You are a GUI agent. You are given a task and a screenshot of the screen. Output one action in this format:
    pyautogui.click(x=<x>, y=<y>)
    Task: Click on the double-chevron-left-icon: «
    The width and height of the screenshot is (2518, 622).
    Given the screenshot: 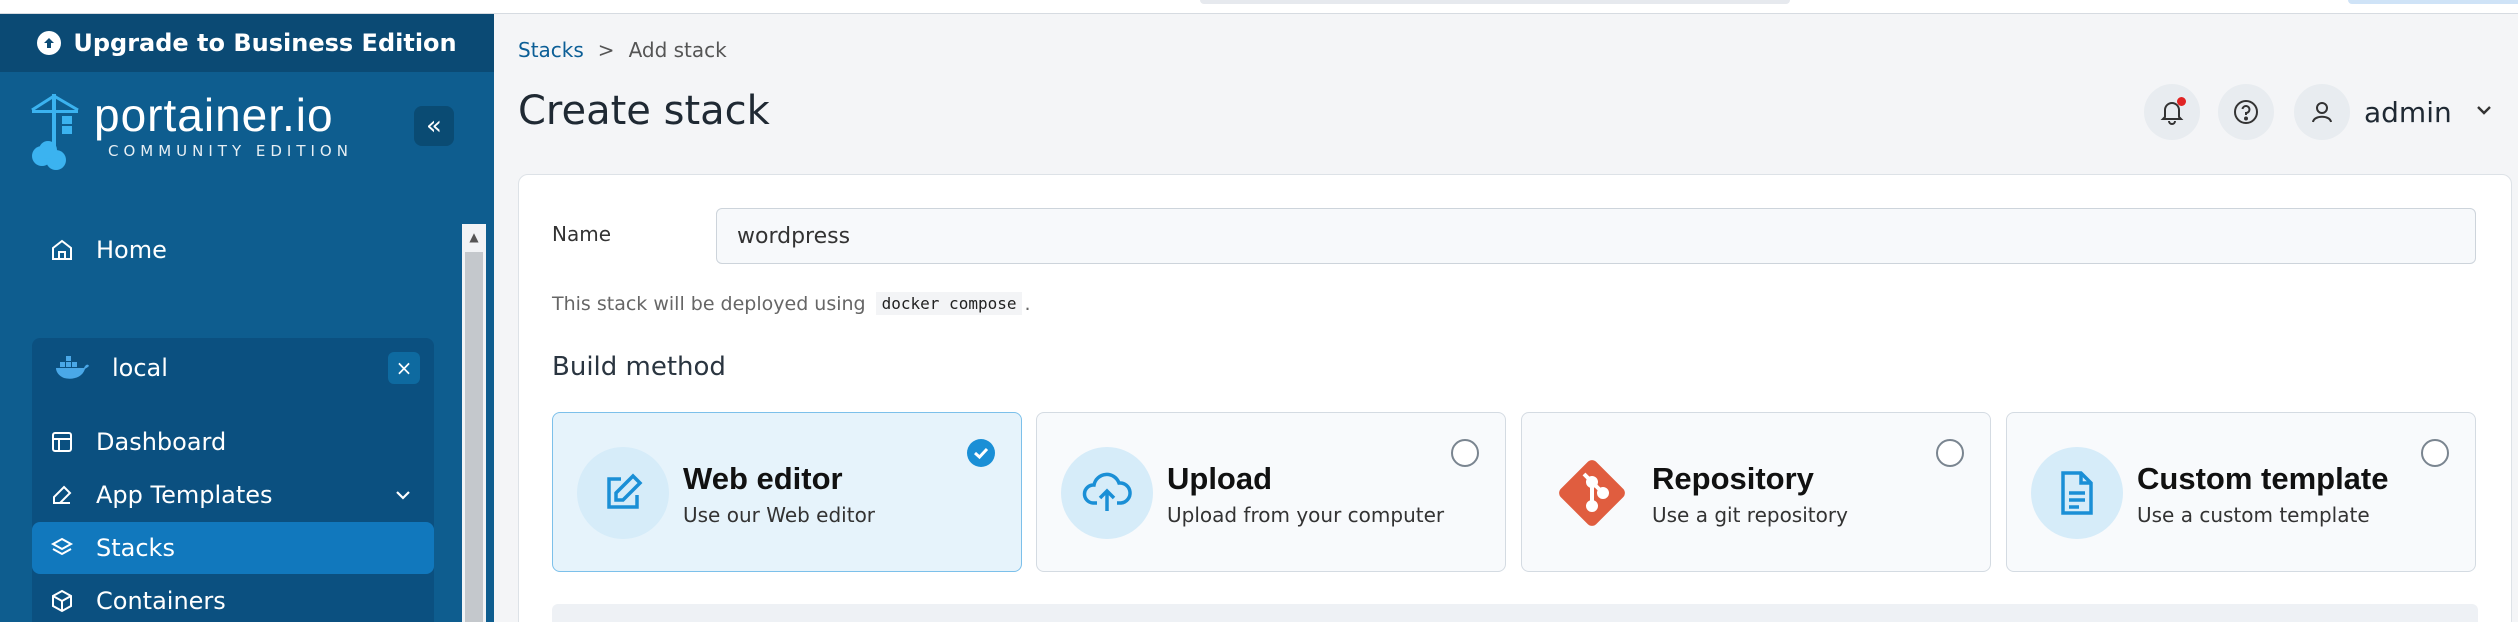 What is the action you would take?
    pyautogui.click(x=434, y=126)
    